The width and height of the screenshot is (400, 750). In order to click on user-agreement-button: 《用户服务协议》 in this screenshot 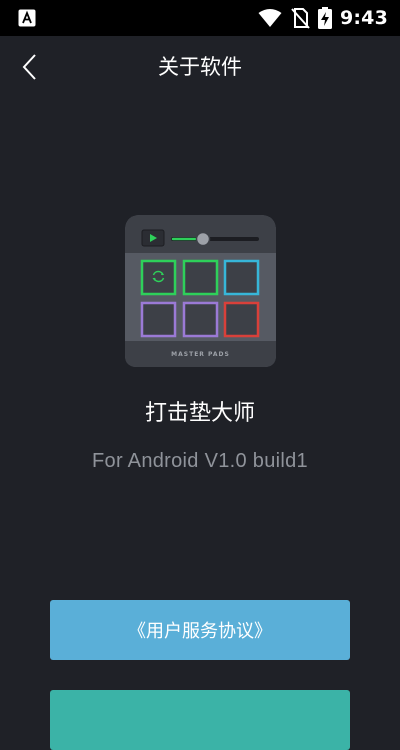, I will do `click(200, 630)`.